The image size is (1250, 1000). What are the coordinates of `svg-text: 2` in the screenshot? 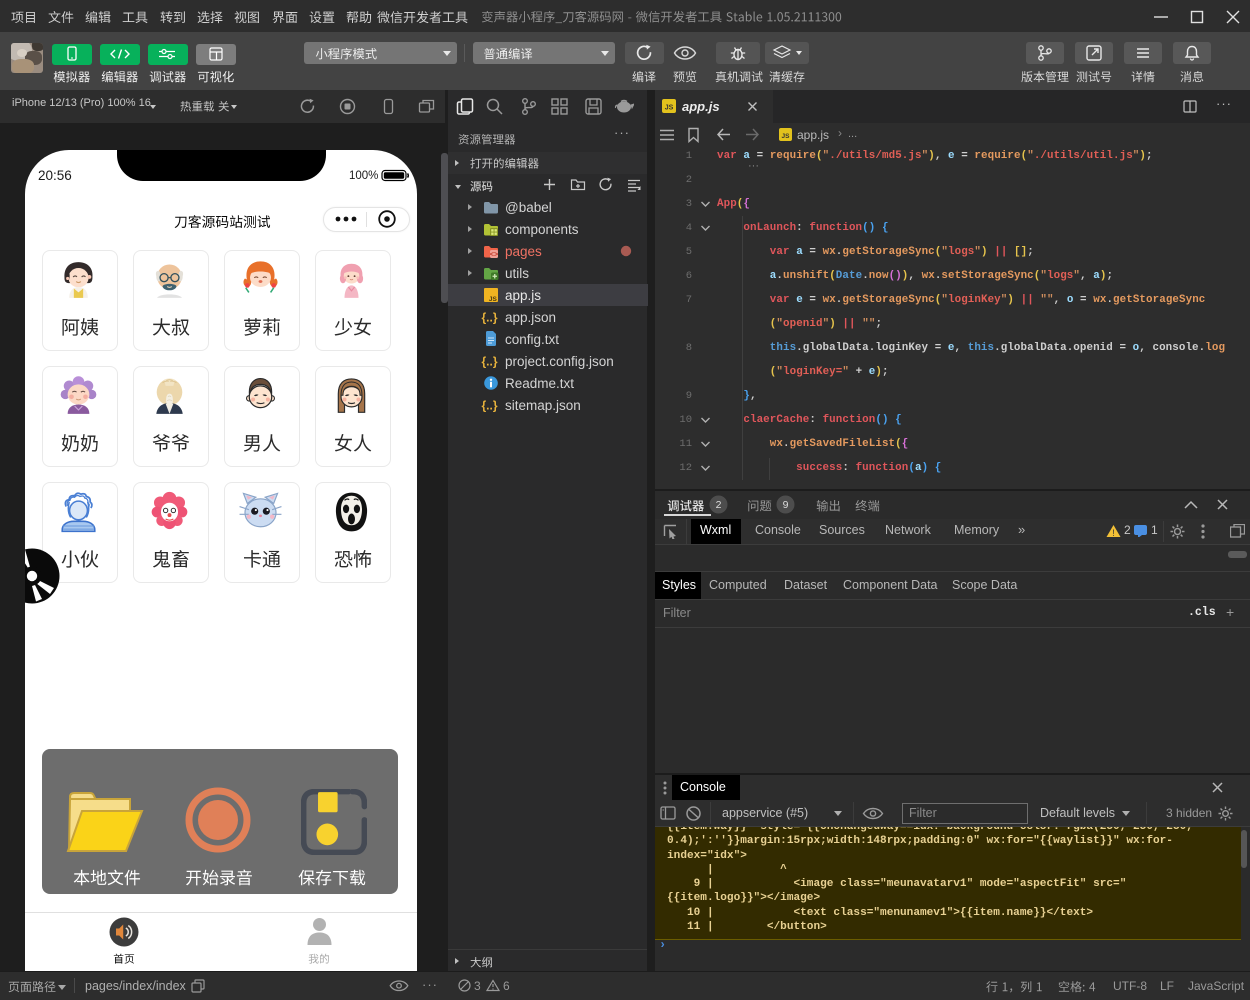 It's located at (719, 505).